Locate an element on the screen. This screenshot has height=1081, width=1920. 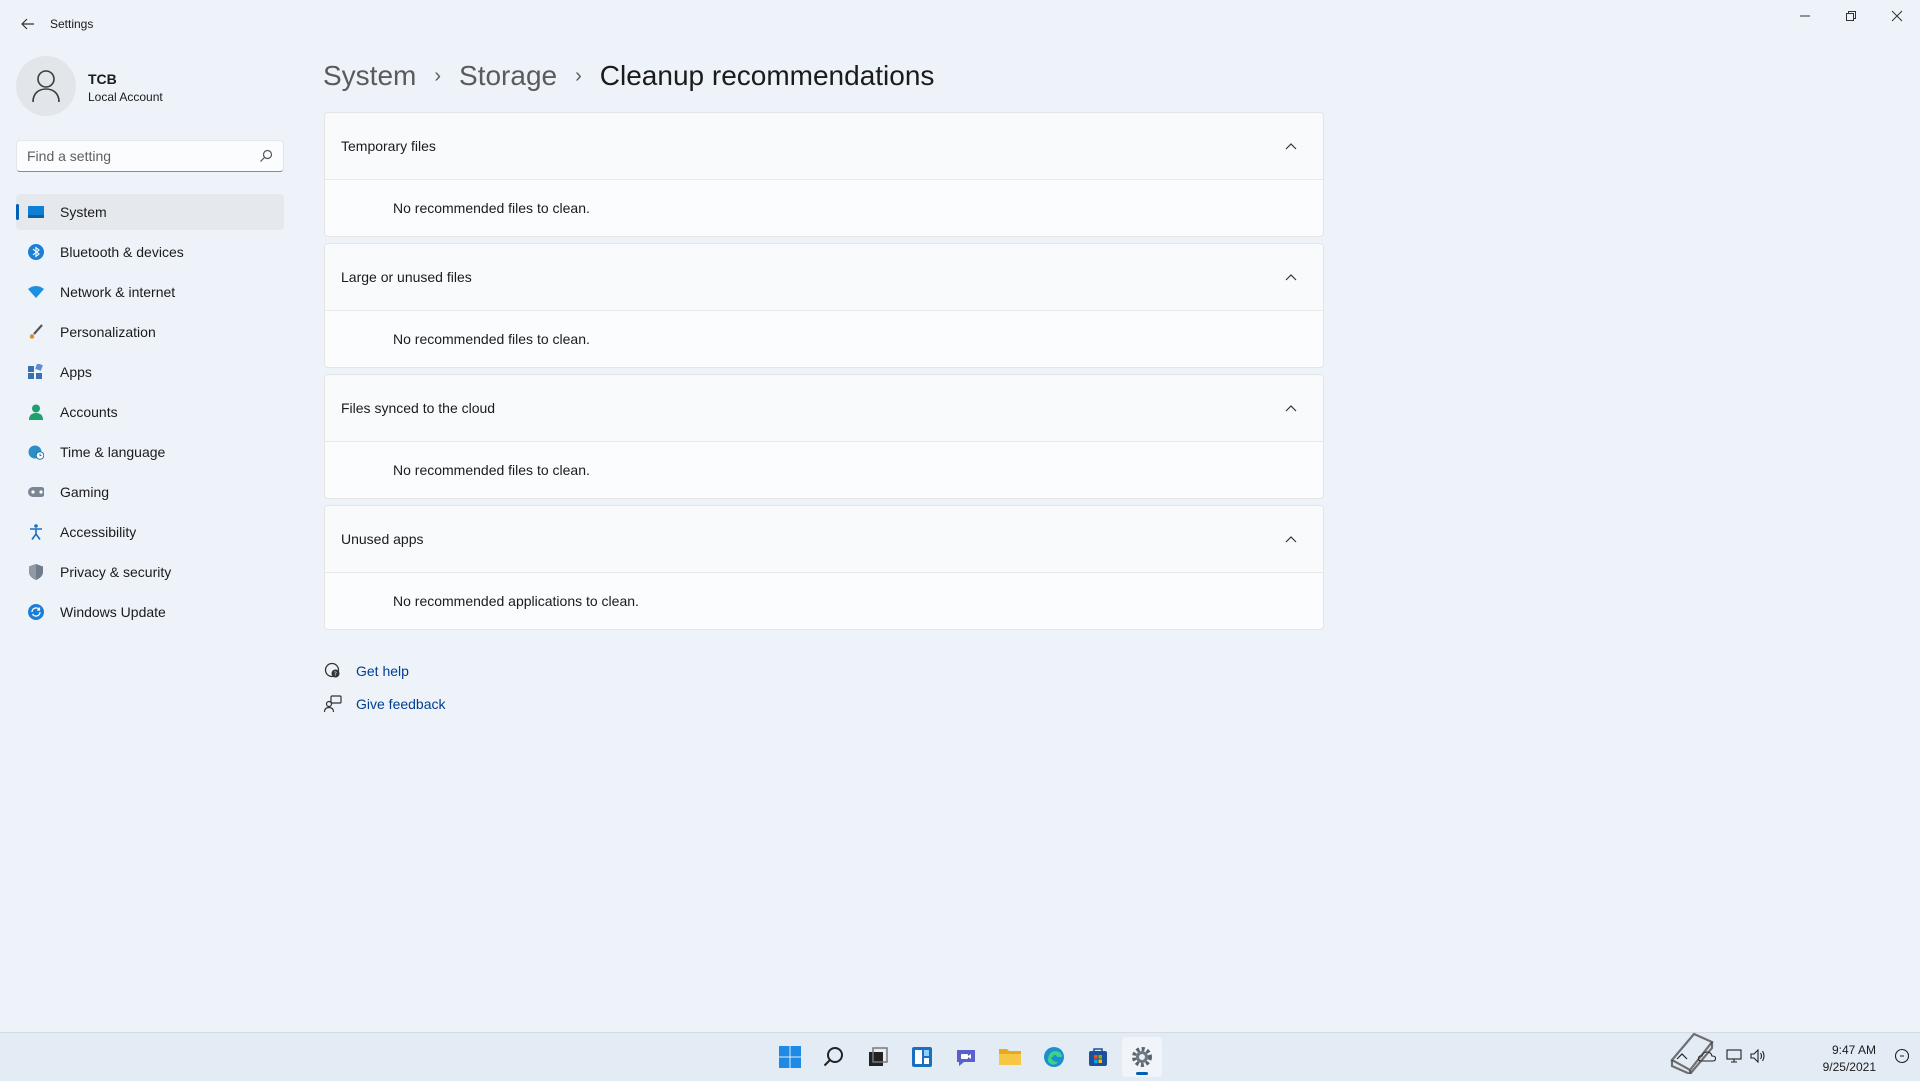
get-help-link: ? Get help is located at coordinates (385, 671).